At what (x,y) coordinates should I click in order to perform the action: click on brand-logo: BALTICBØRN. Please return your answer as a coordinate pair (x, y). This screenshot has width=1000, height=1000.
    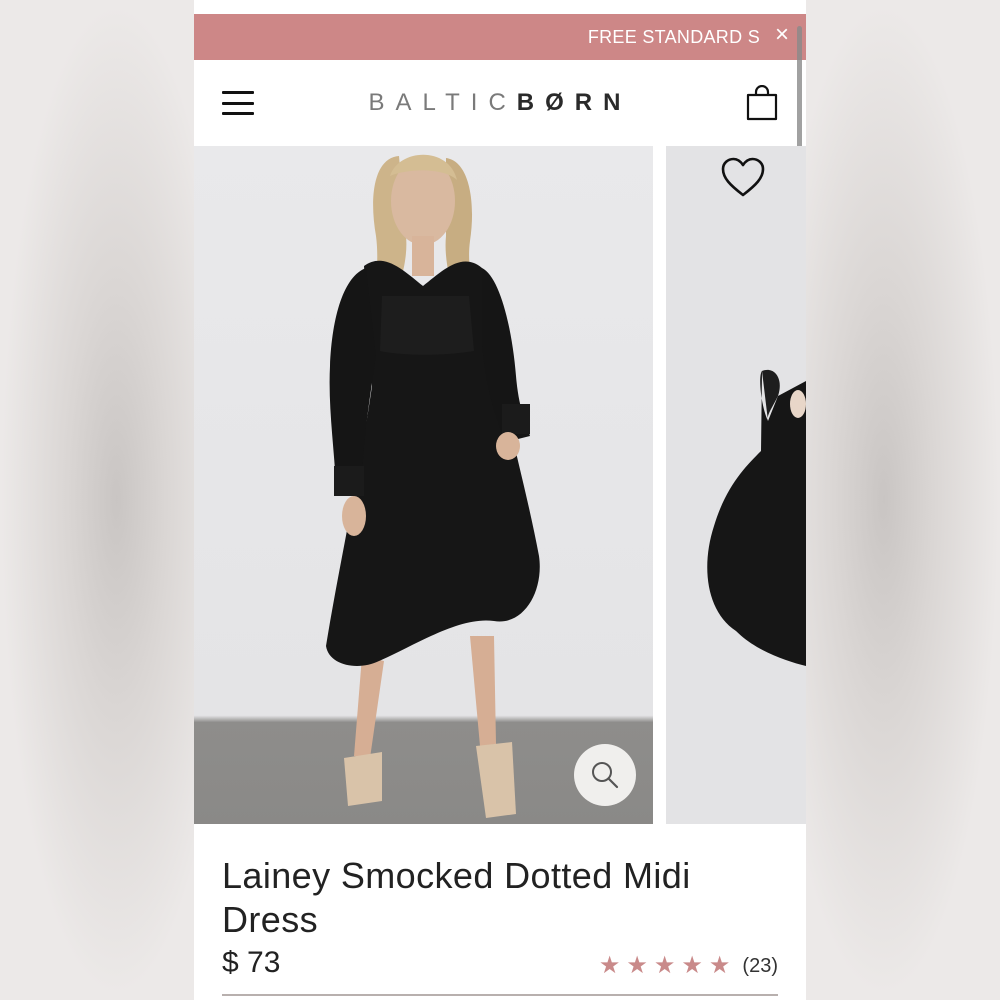
    Looking at the image, I should click on (500, 103).